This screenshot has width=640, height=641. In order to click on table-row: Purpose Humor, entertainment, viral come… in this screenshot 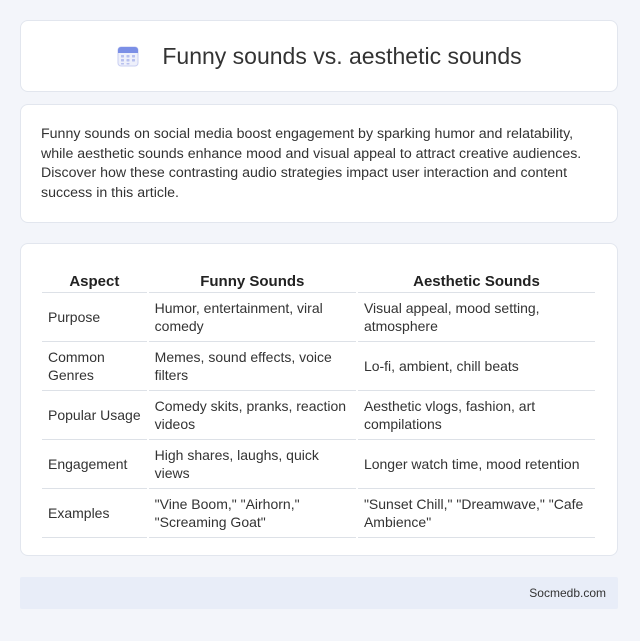, I will do `click(318, 316)`.